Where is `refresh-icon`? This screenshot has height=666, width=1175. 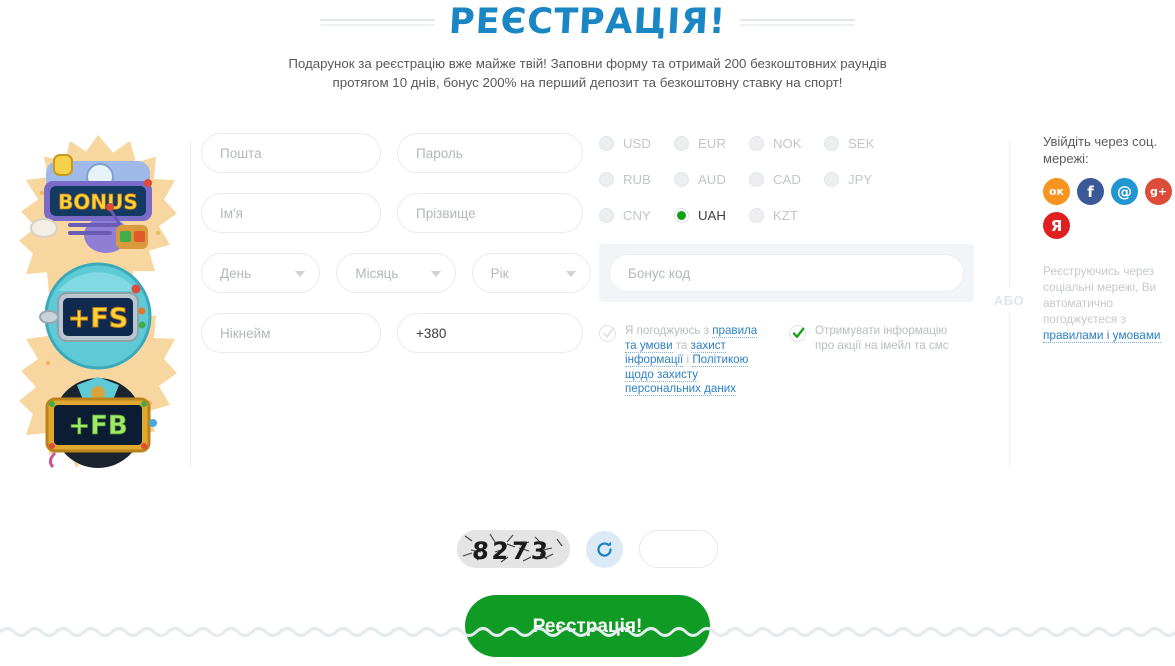
refresh-icon is located at coordinates (604, 549).